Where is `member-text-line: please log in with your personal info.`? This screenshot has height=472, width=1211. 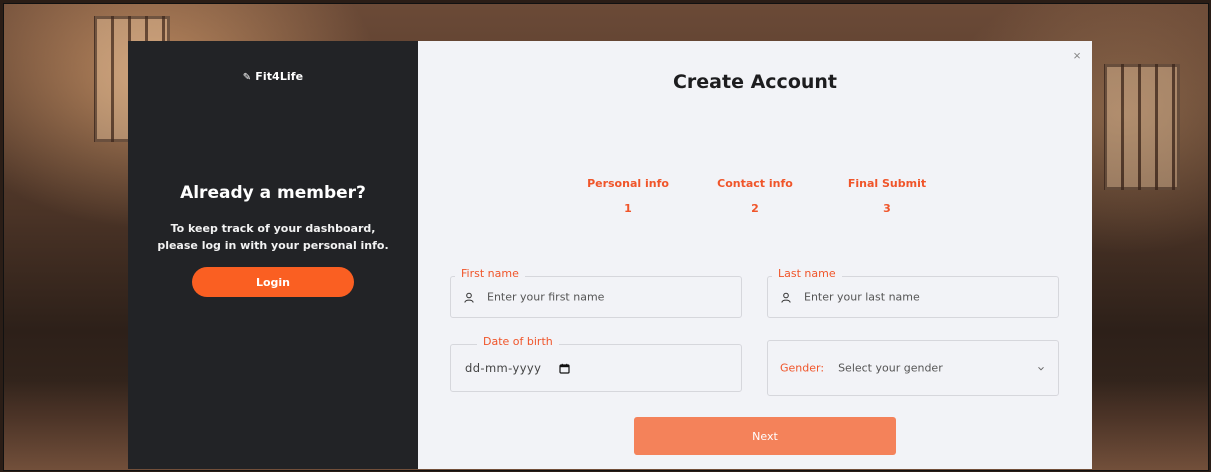 member-text-line: please log in with your personal info. is located at coordinates (273, 245).